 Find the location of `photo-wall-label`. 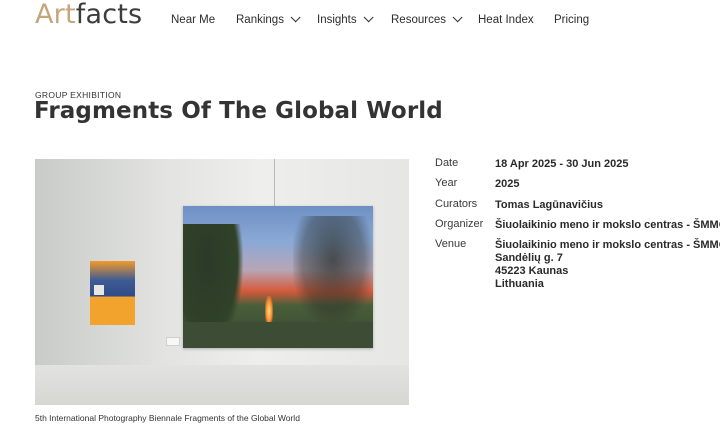

photo-wall-label is located at coordinates (173, 341).